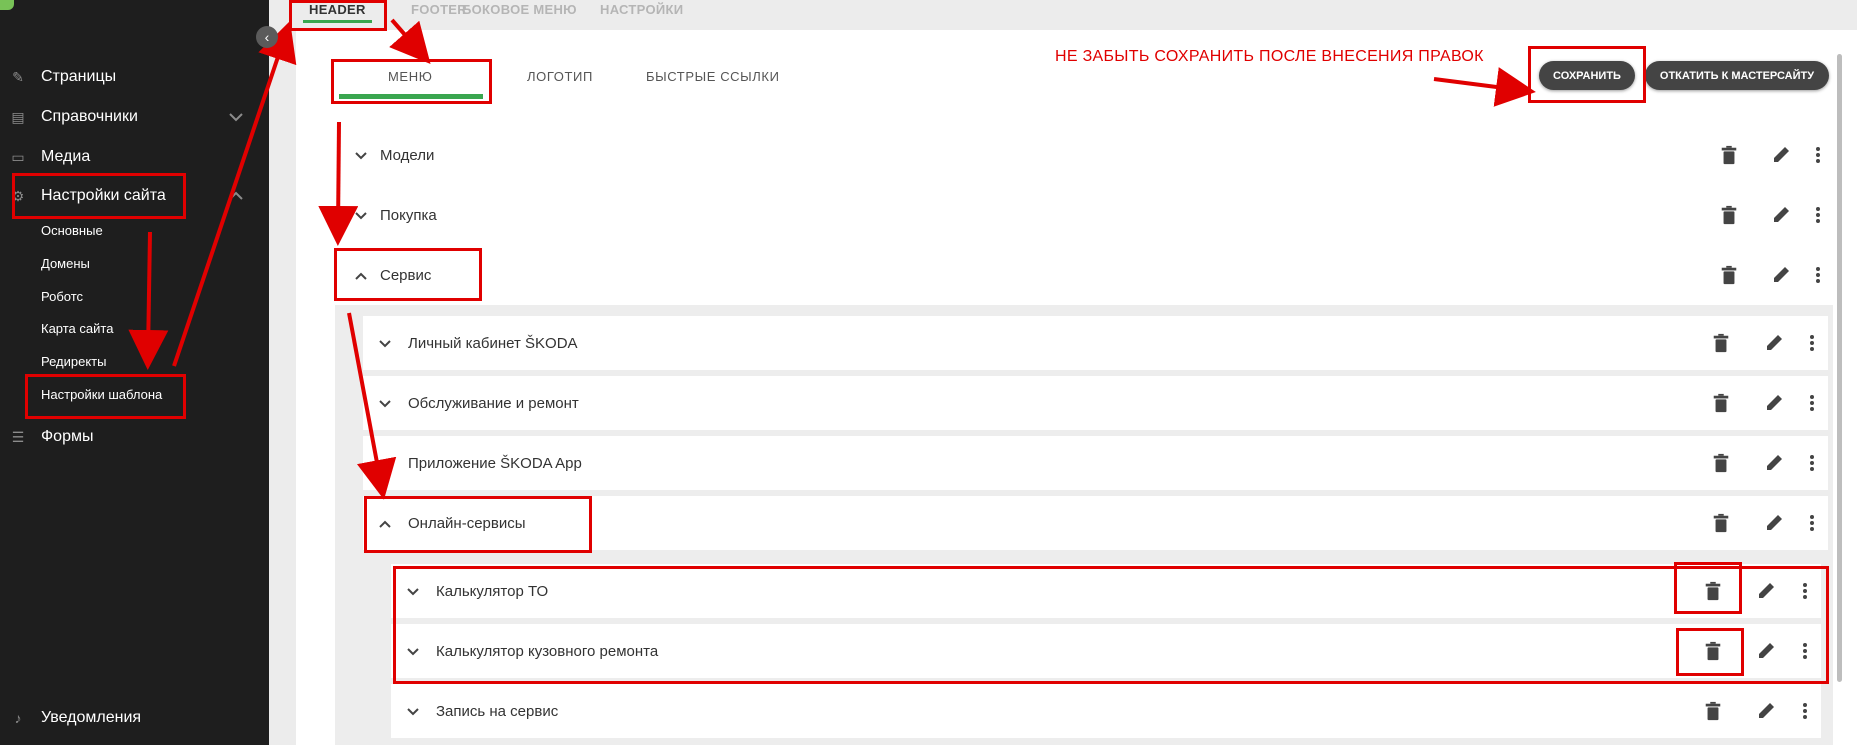 This screenshot has width=1857, height=745. I want to click on menu-row: Обслуживание и ремонт, so click(1095, 403).